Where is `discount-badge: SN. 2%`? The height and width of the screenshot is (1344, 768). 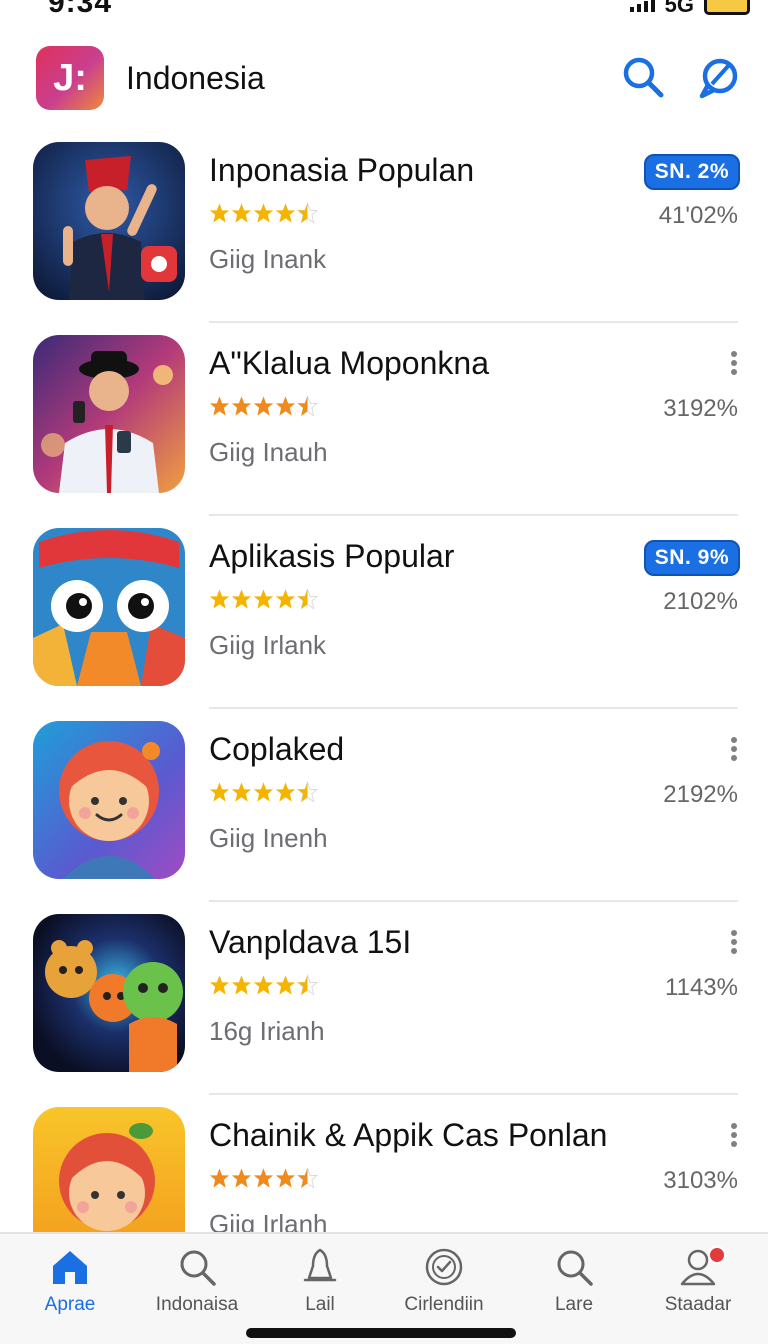 discount-badge: SN. 2% is located at coordinates (691, 172).